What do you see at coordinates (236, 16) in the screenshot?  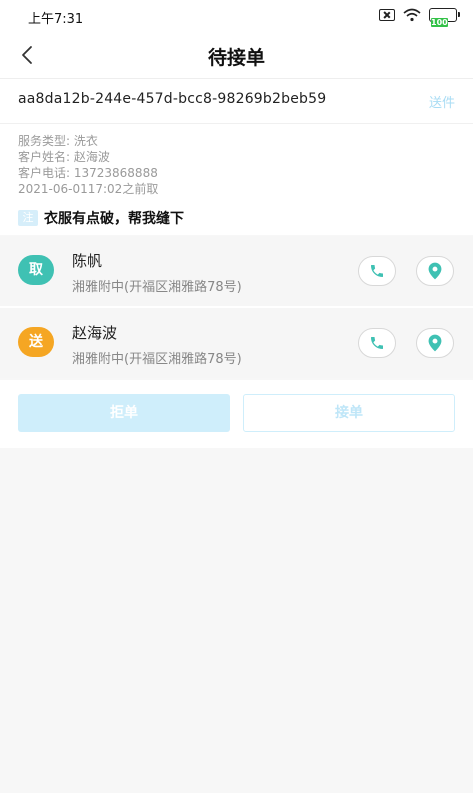 I see `status-bar: 上午7:31 100` at bounding box center [236, 16].